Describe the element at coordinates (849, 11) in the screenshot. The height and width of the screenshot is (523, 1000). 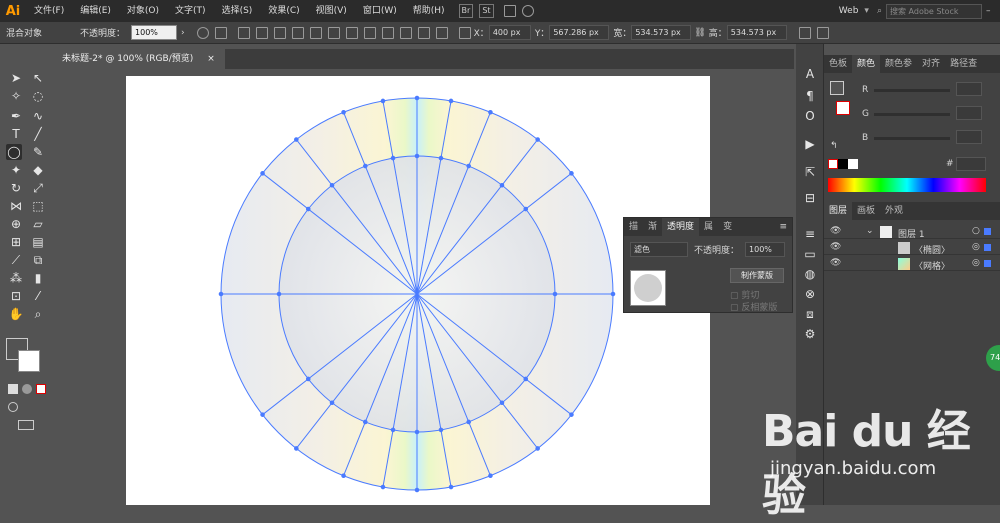
I see `workspace-switcher: Web` at that location.